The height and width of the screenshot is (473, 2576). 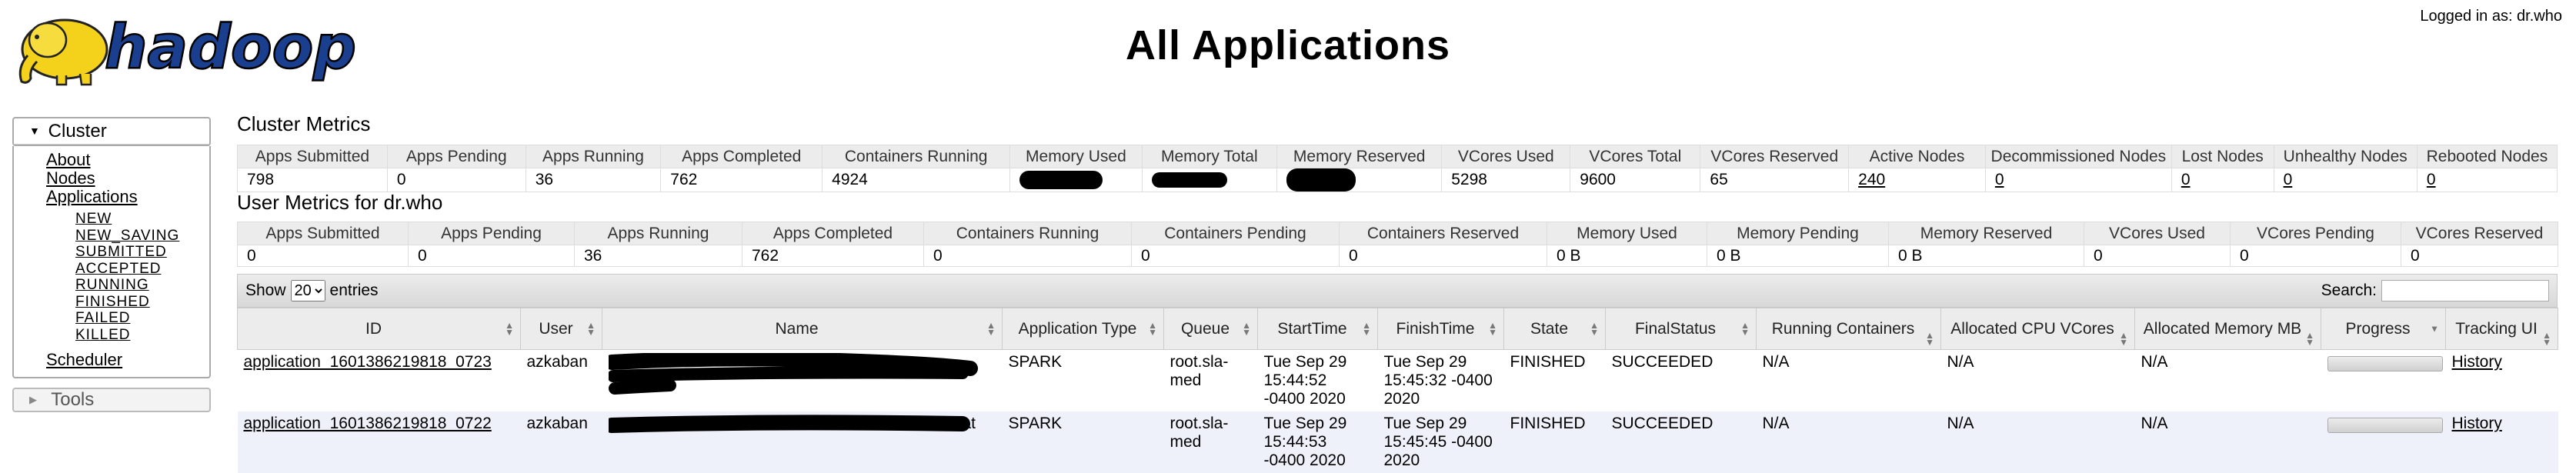 I want to click on column-label: Allocated CPU VCores, so click(x=2032, y=329).